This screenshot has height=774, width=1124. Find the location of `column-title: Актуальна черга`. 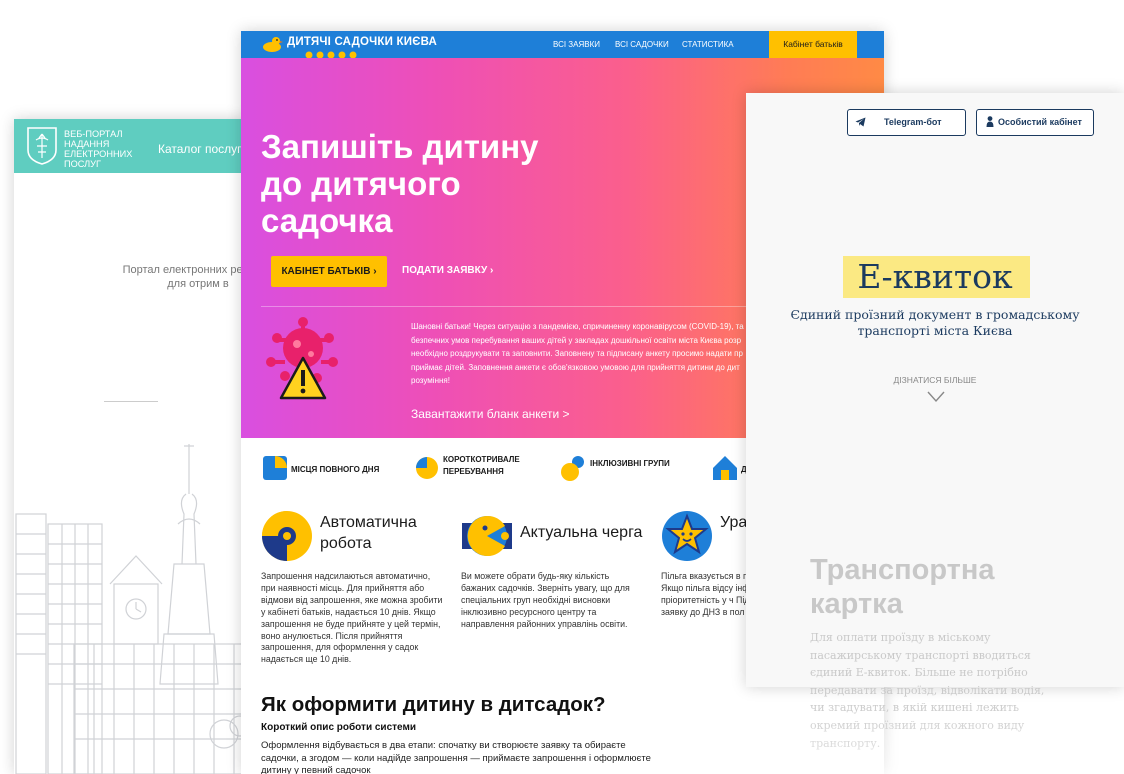

column-title: Актуальна черга is located at coordinates (581, 532).